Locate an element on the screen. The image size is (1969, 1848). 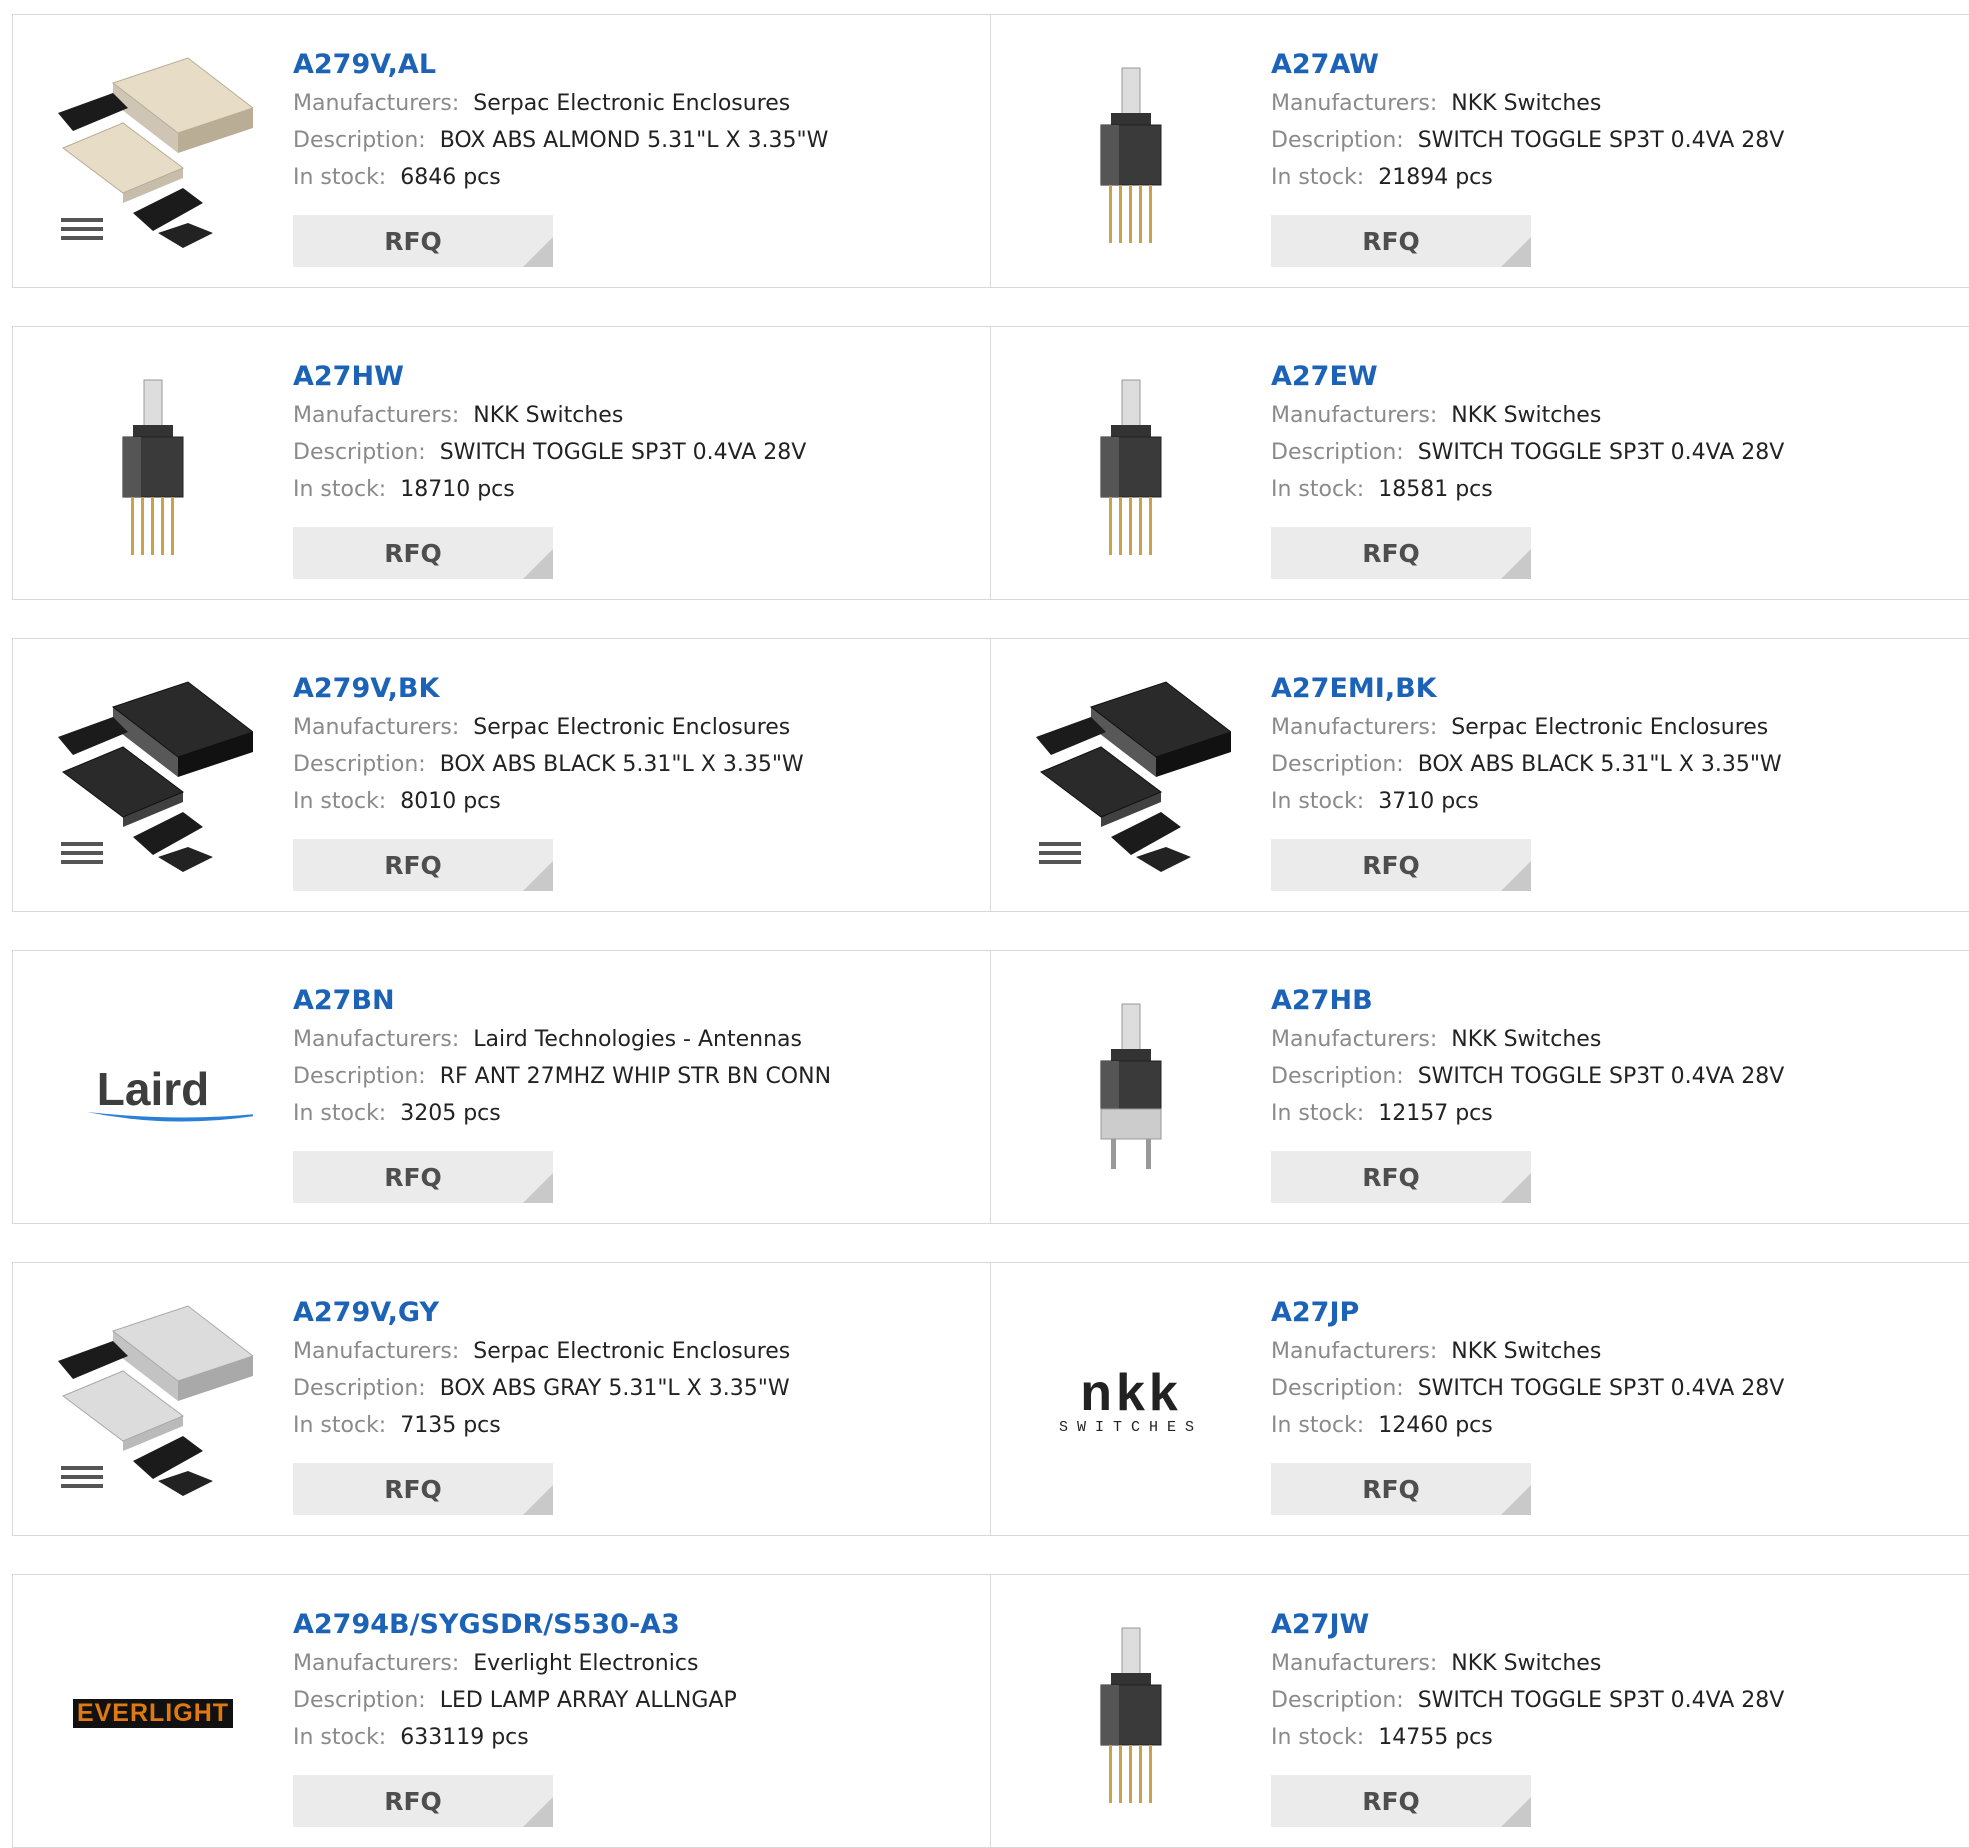
nkk-logo-subtext: SWITCHES is located at coordinates (1130, 1427).